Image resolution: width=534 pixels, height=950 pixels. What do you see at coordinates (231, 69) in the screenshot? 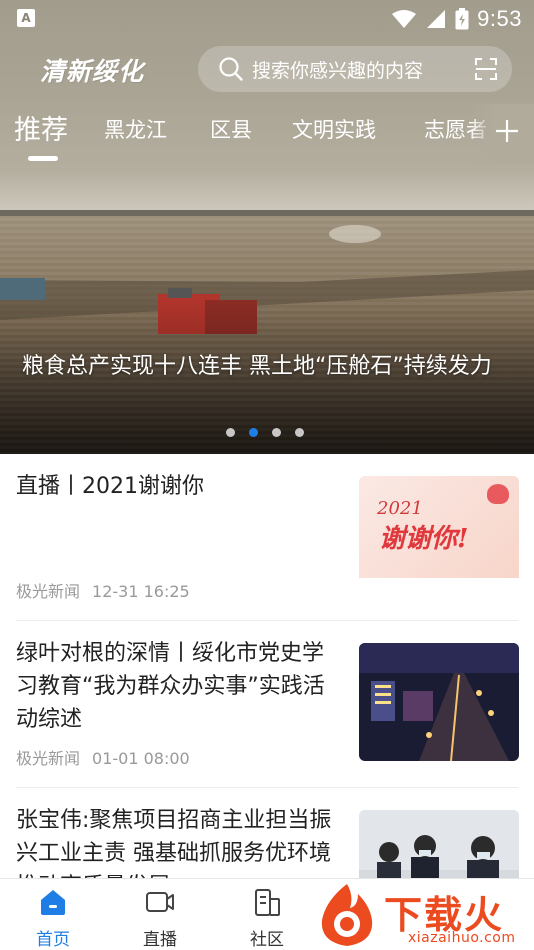
I see `search-icon` at bounding box center [231, 69].